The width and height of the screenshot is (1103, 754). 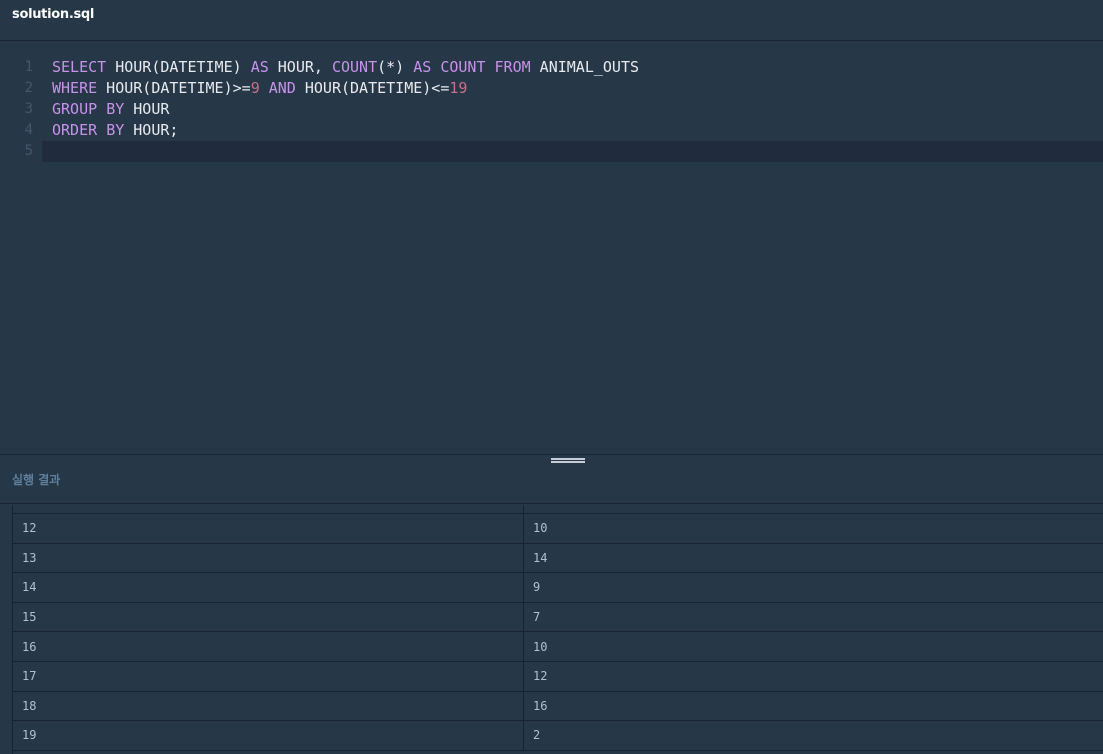 What do you see at coordinates (395, 67) in the screenshot?
I see `sql-token: (*)` at bounding box center [395, 67].